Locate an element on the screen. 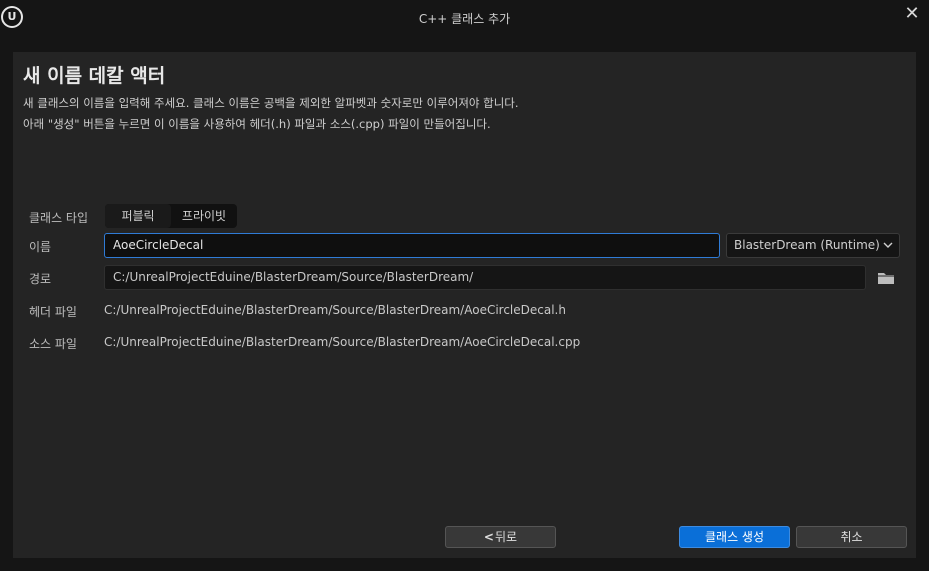  folder-icon is located at coordinates (886, 278).